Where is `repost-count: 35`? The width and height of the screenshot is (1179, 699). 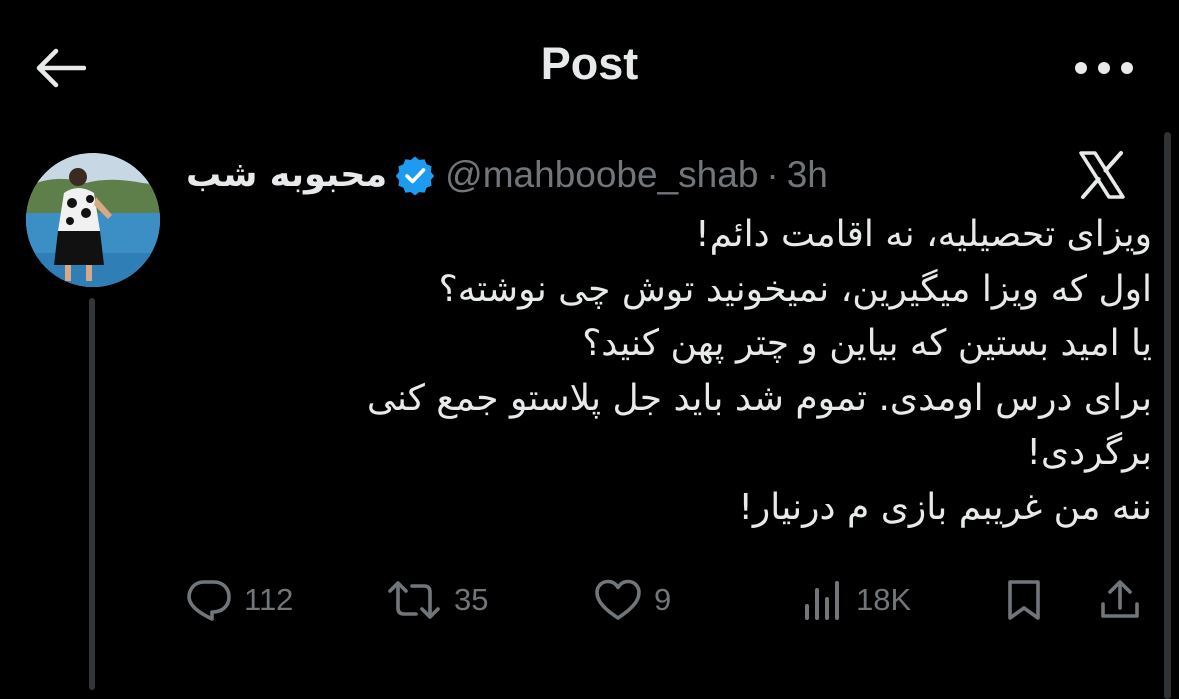
repost-count: 35 is located at coordinates (471, 599).